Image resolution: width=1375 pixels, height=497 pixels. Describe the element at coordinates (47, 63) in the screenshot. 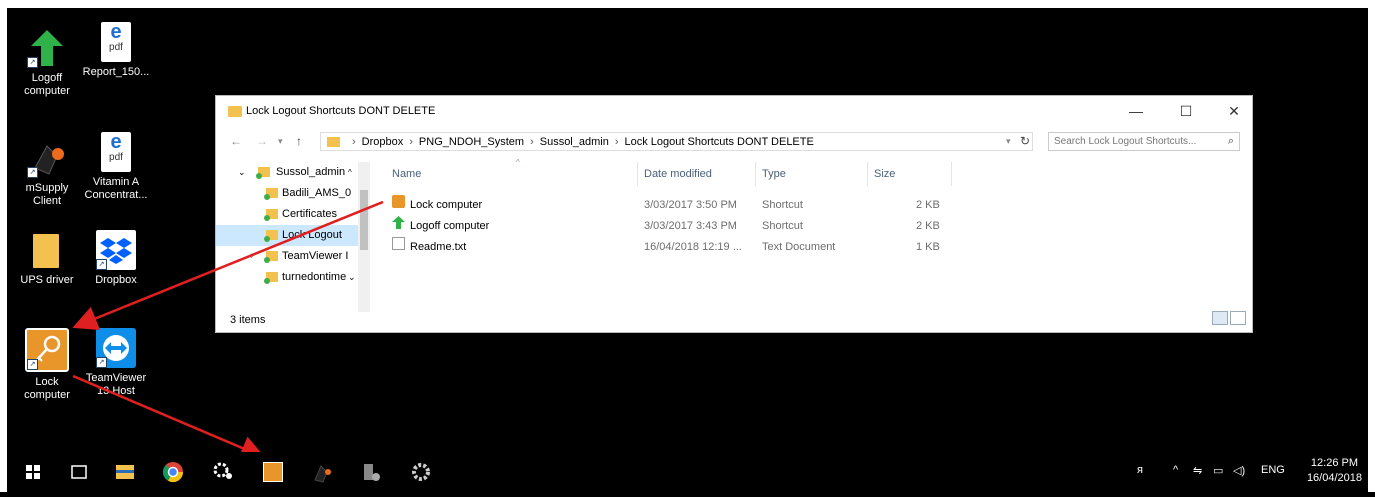

I see `desktop-icon-logoff-computer: ↗ Logoff computer` at that location.